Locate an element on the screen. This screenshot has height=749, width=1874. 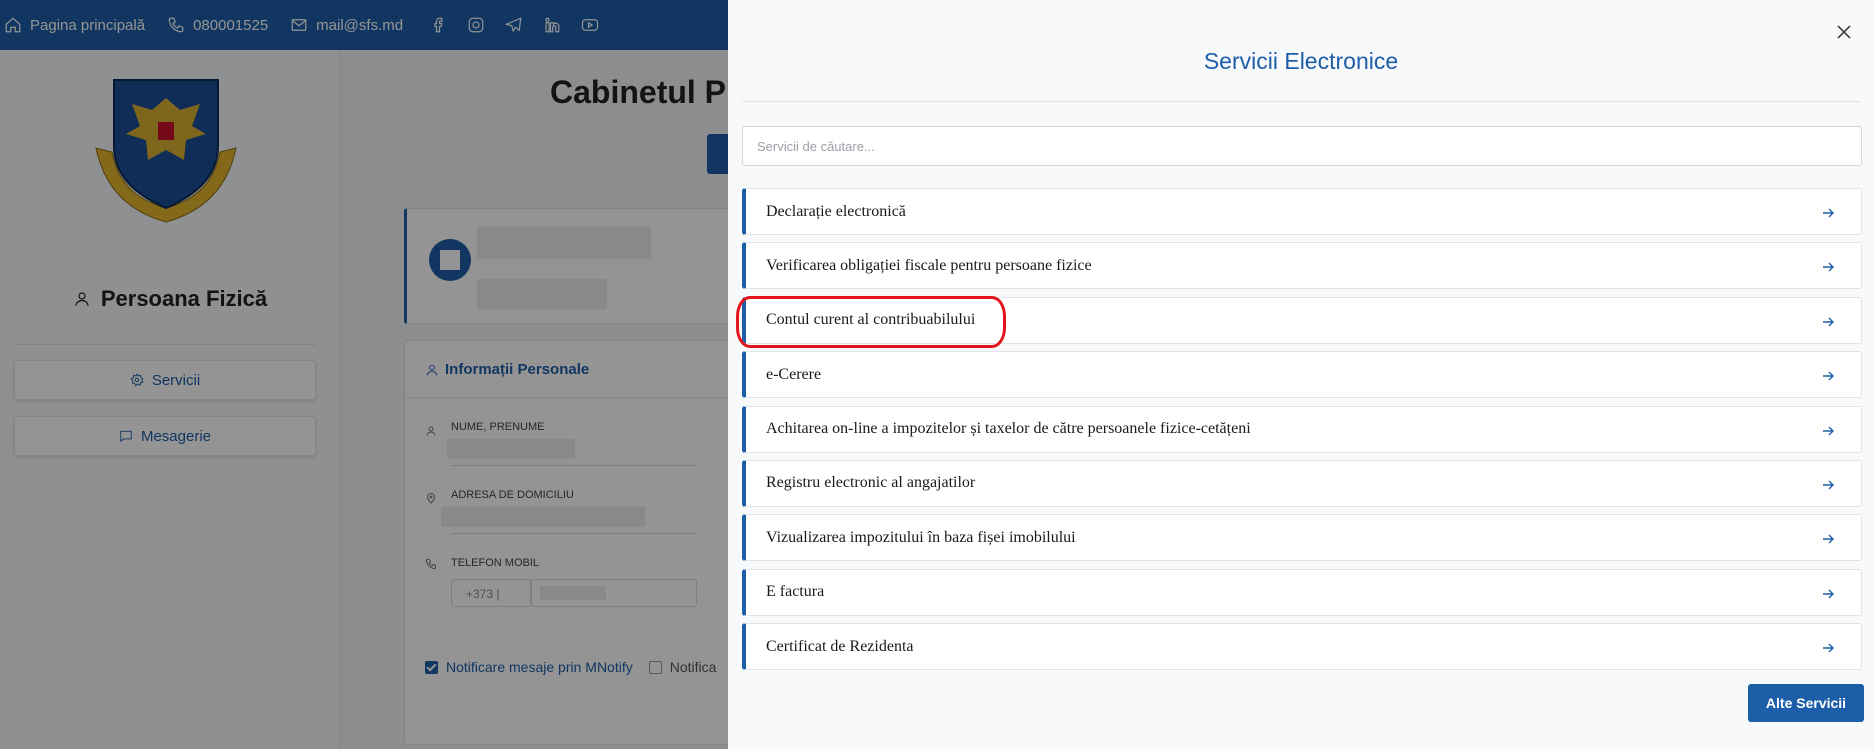
service-item-certificat: Certificat de Rezidenta is located at coordinates (1302, 647).